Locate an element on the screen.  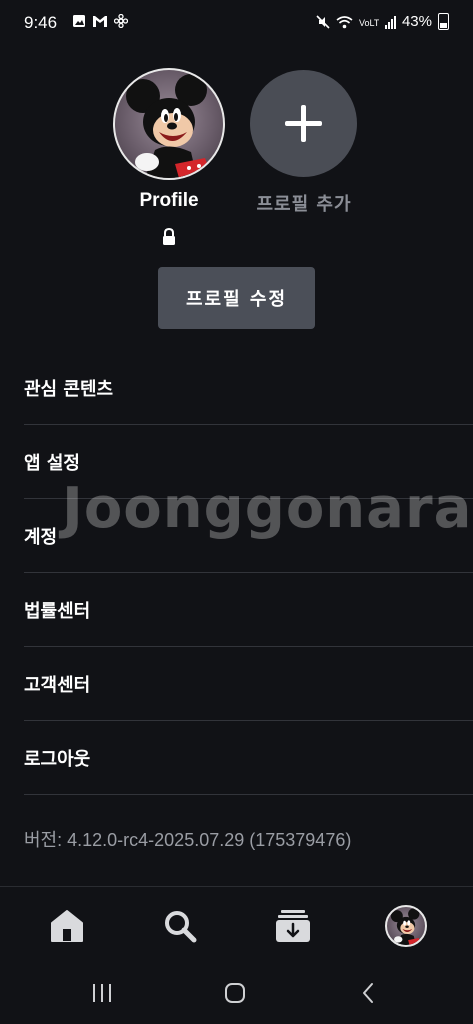
status-bar: 9:46 VoLTE 43% is located at coordinates (236, 23).